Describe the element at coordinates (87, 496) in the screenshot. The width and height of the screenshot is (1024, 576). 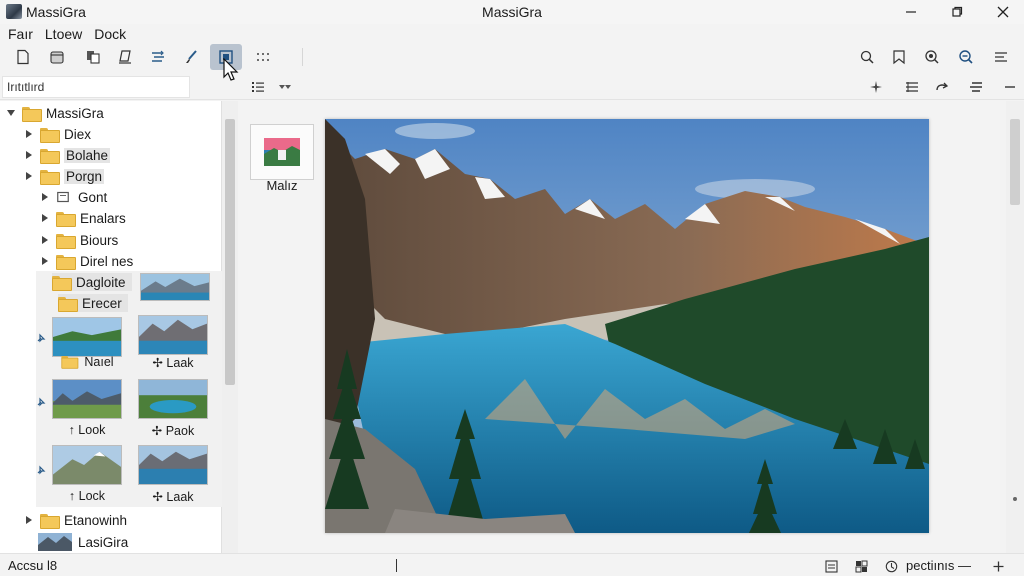
I see `thumbnail-caption: ↑ Lock` at that location.